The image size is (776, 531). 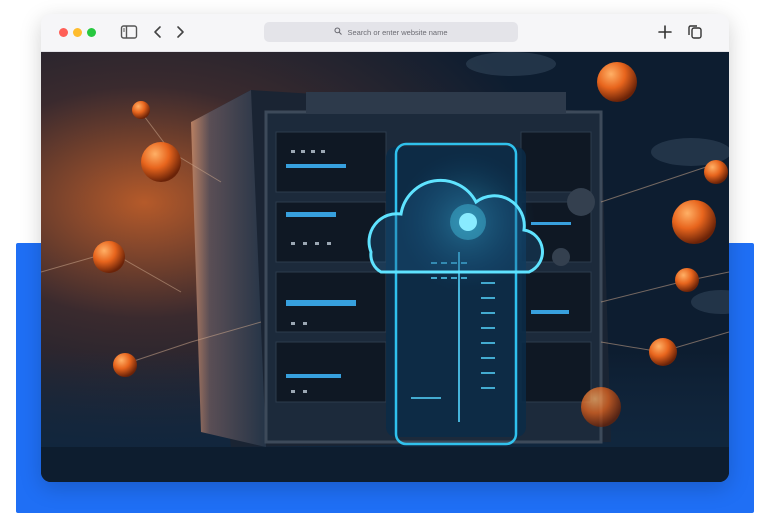 I want to click on chevron-left-icon, so click(x=158, y=32).